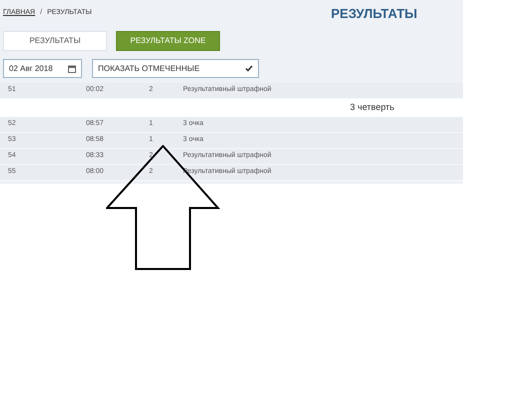 Image resolution: width=505 pixels, height=400 pixels. I want to click on tab: РЕЗУЛЬТАТЫ, so click(55, 41).